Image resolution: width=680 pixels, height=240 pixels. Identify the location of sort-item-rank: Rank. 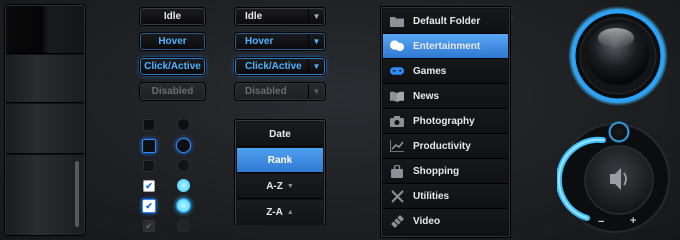
(280, 160).